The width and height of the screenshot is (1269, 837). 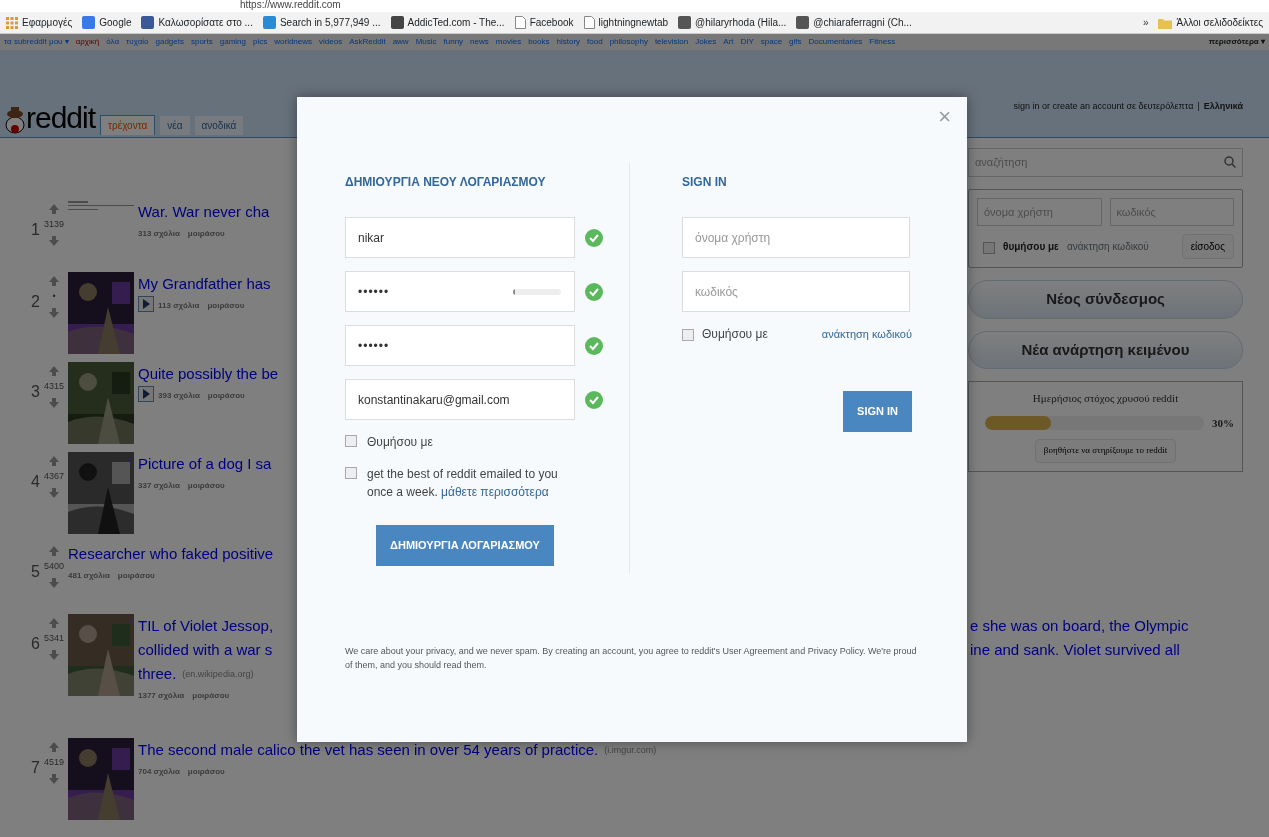 What do you see at coordinates (747, 42) in the screenshot?
I see `subreddit-link: DIY` at bounding box center [747, 42].